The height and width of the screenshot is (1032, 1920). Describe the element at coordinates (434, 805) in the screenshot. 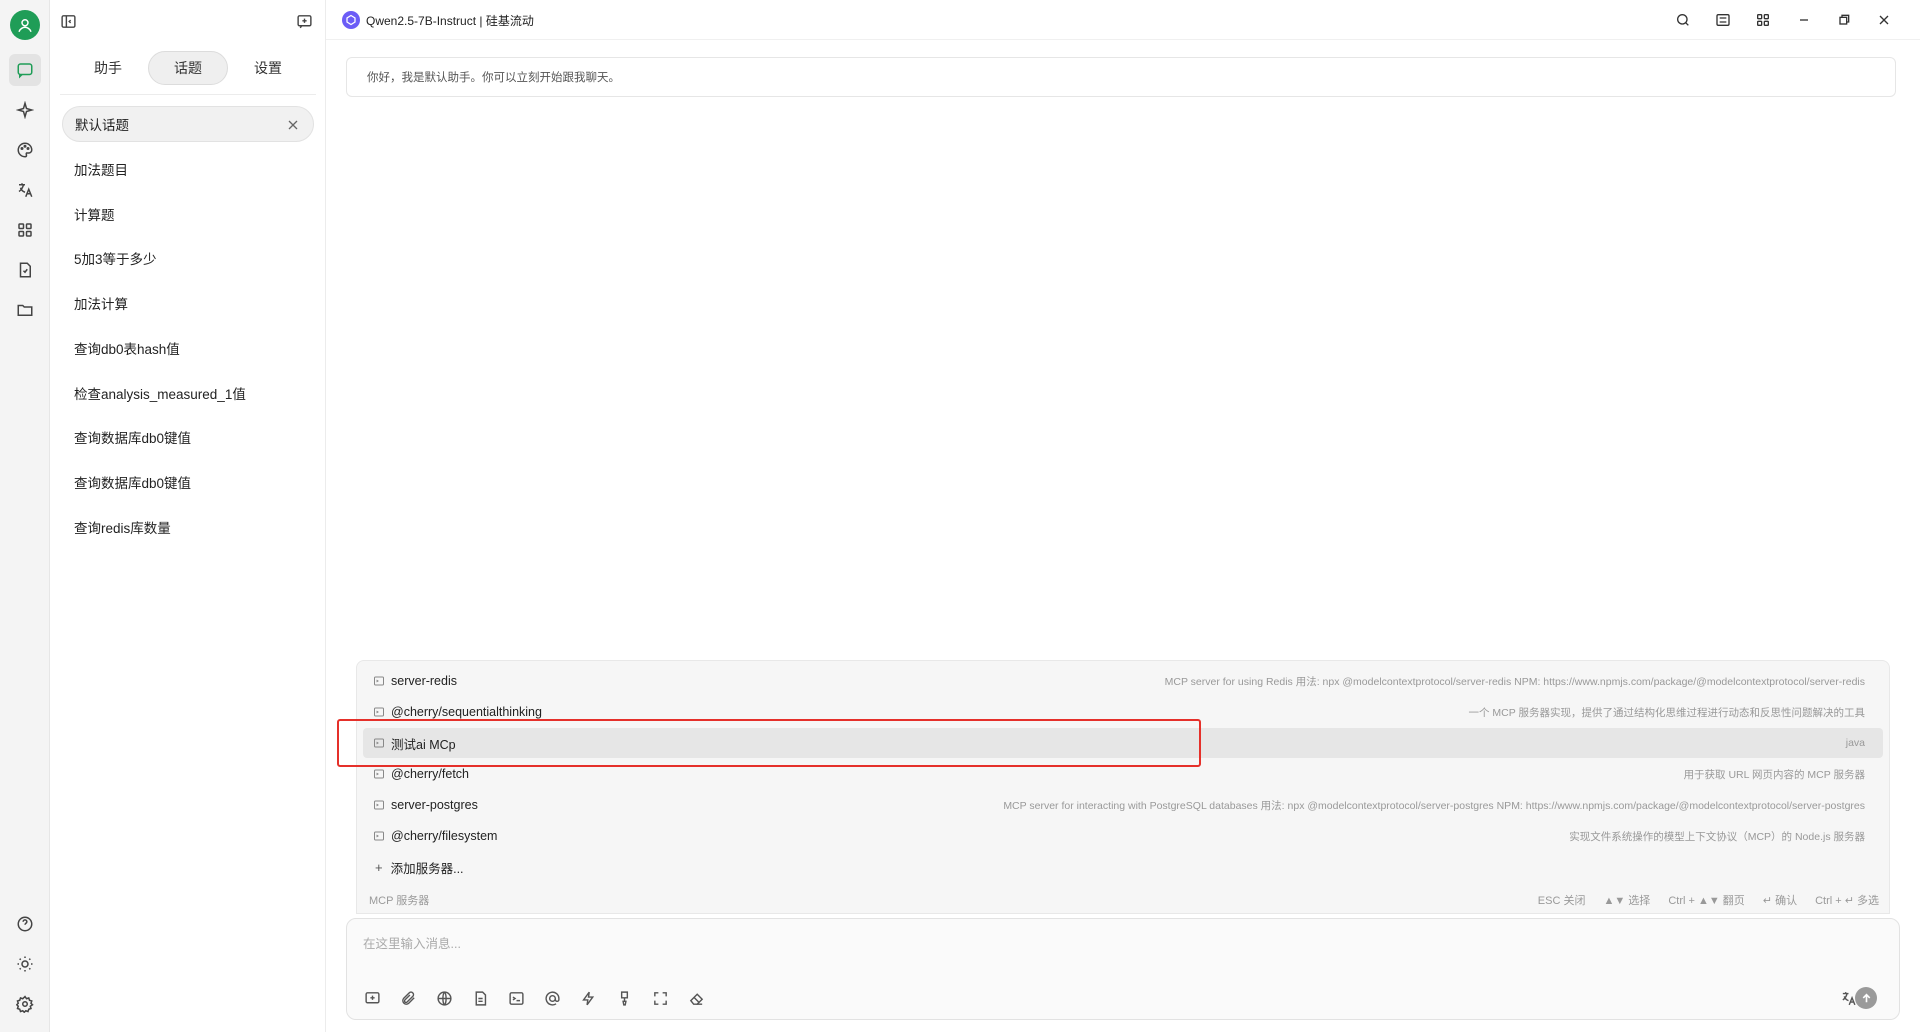

I see `mcp-server-name: server-postgres` at that location.